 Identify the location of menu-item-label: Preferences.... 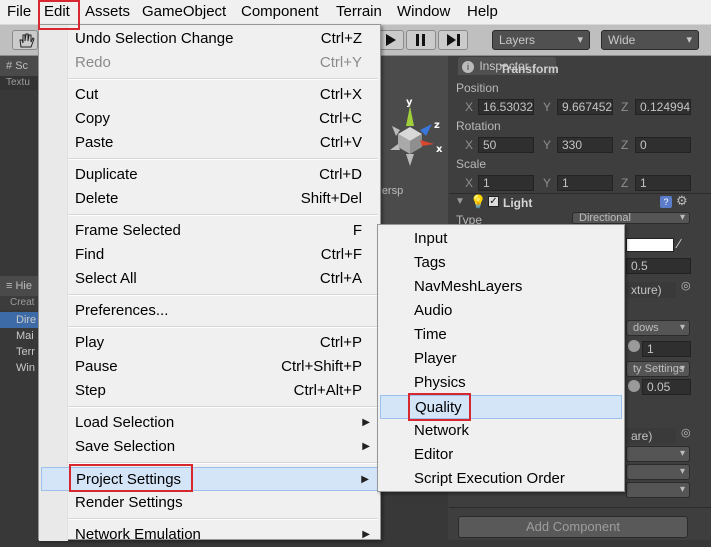
(122, 310).